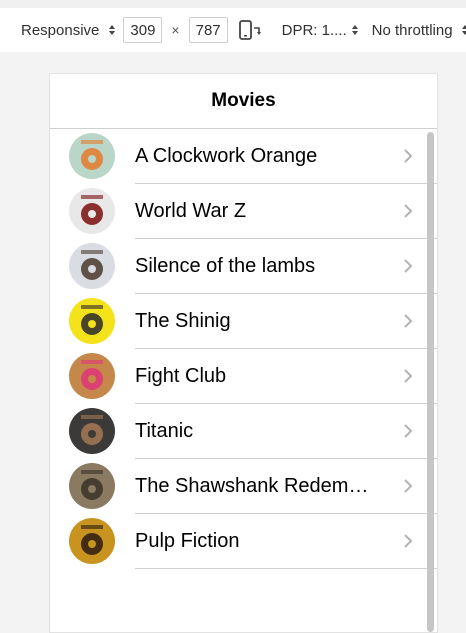 The image size is (466, 633). I want to click on device-select: Responsive, so click(58, 30).